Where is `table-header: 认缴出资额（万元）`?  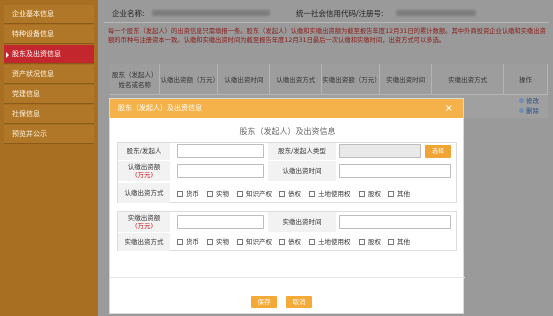
table-header: 认缴出资额（万元） is located at coordinates (189, 79).